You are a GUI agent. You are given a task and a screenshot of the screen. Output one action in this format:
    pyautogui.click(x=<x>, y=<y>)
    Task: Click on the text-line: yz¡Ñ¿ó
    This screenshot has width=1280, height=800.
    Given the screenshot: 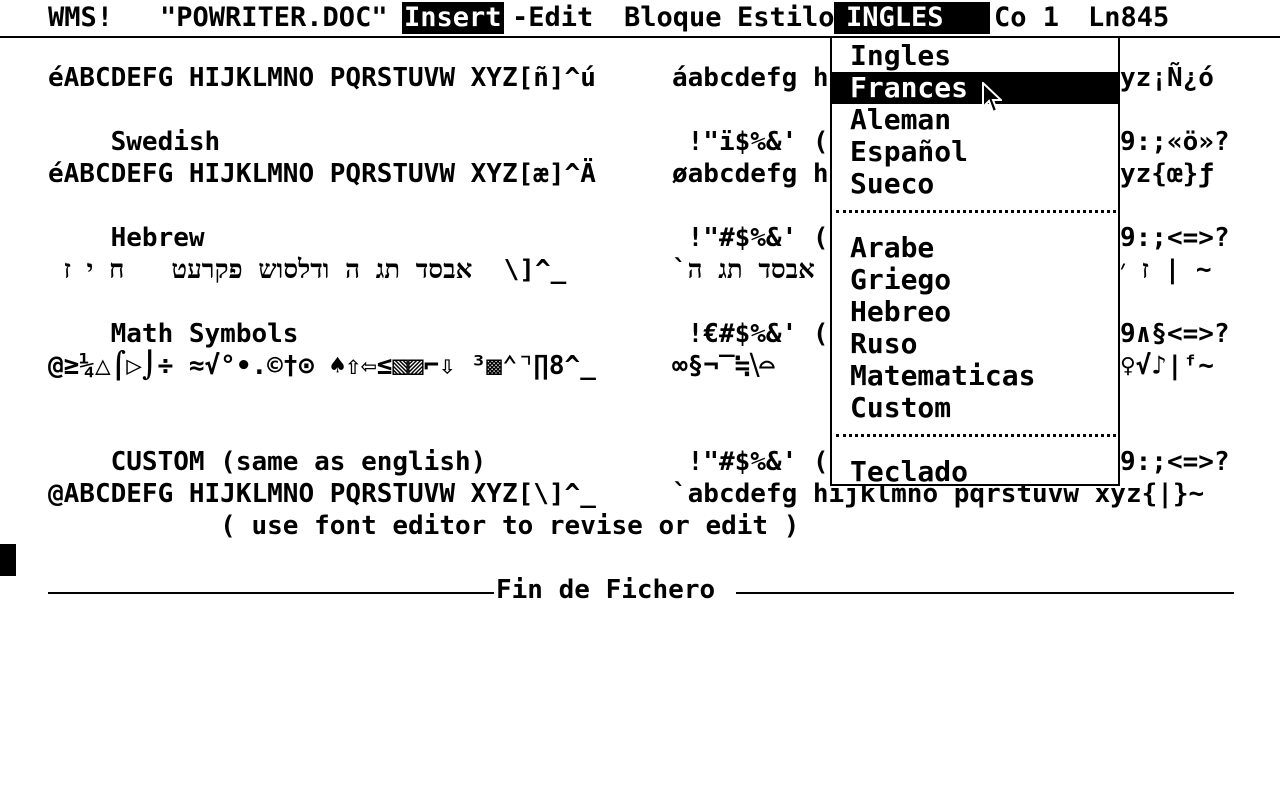 What is the action you would take?
    pyautogui.click(x=1167, y=78)
    